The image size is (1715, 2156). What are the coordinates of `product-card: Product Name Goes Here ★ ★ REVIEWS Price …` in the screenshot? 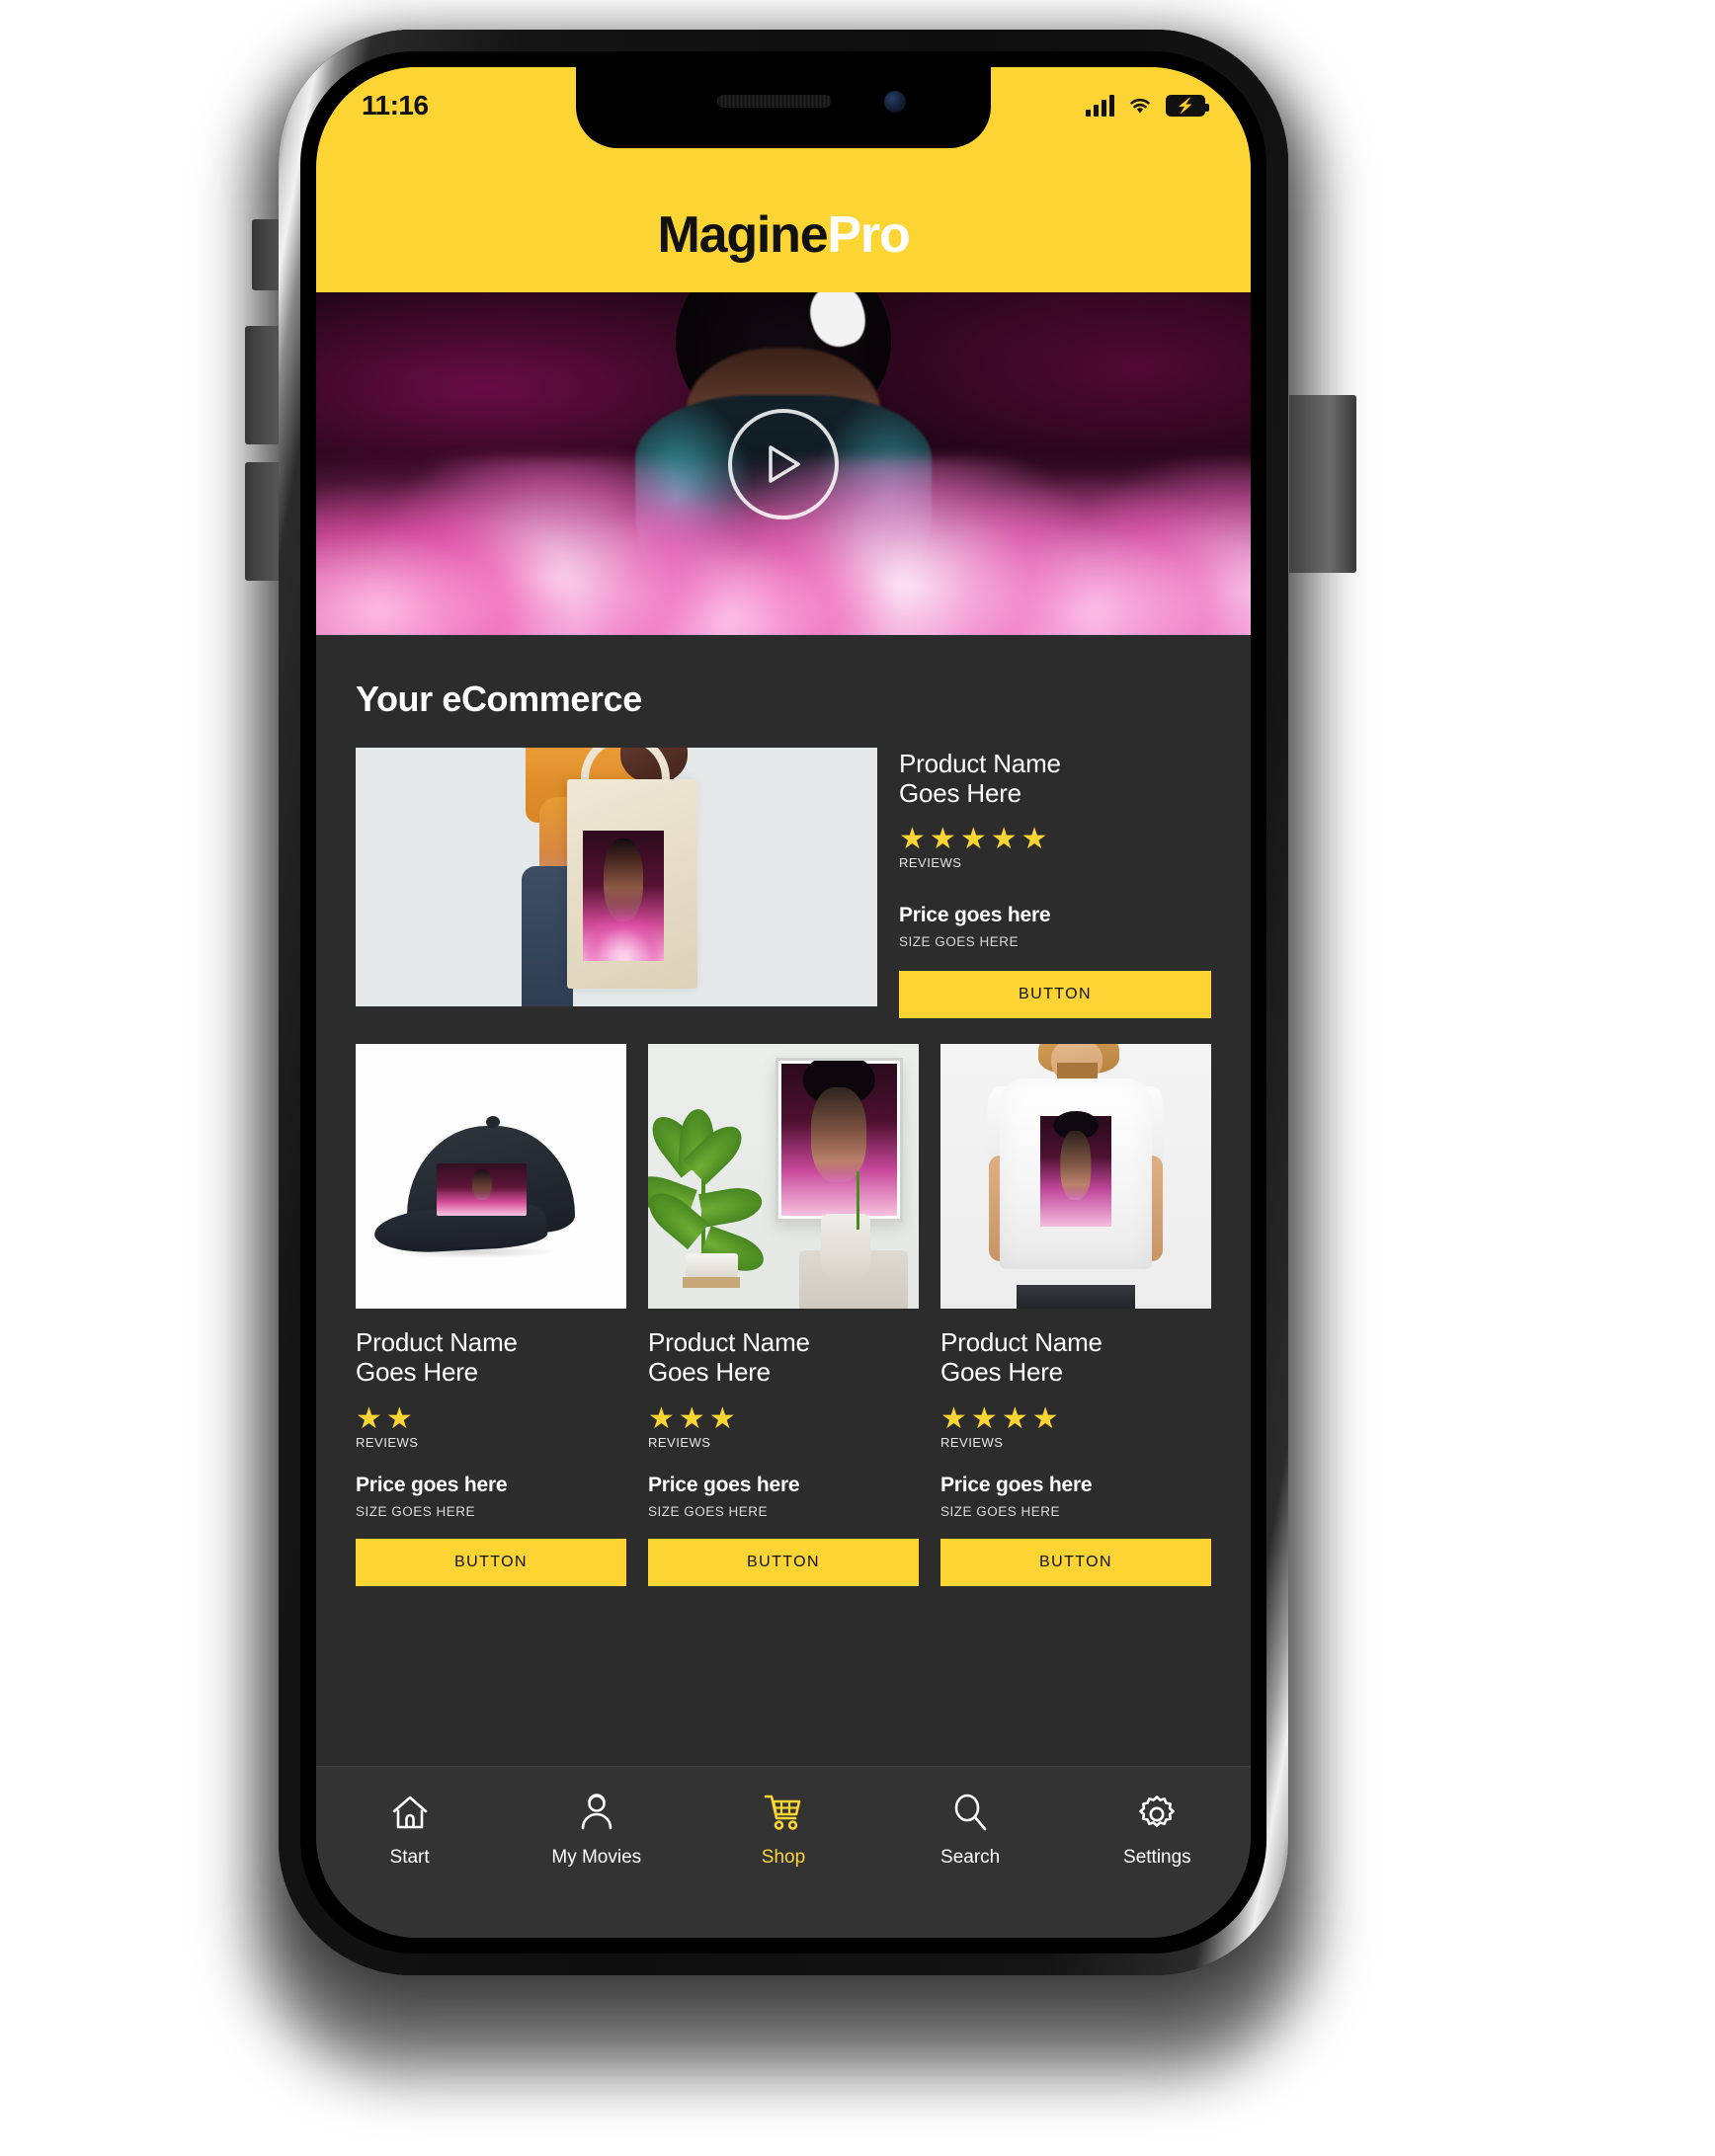 It's located at (491, 1315).